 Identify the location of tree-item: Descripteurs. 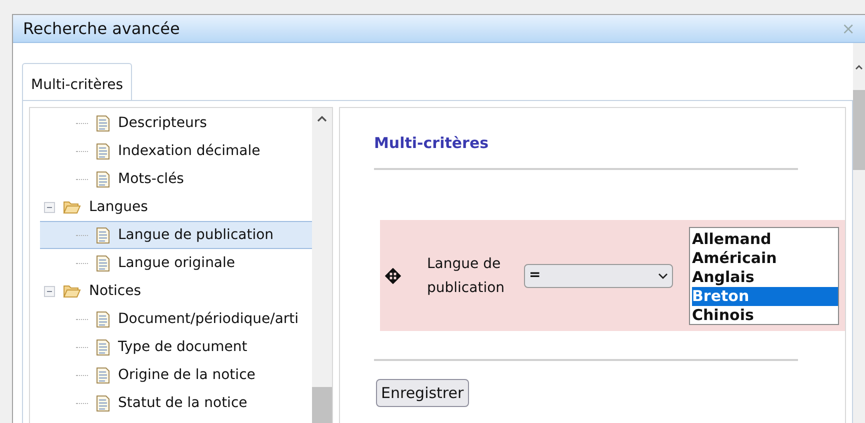
(176, 123).